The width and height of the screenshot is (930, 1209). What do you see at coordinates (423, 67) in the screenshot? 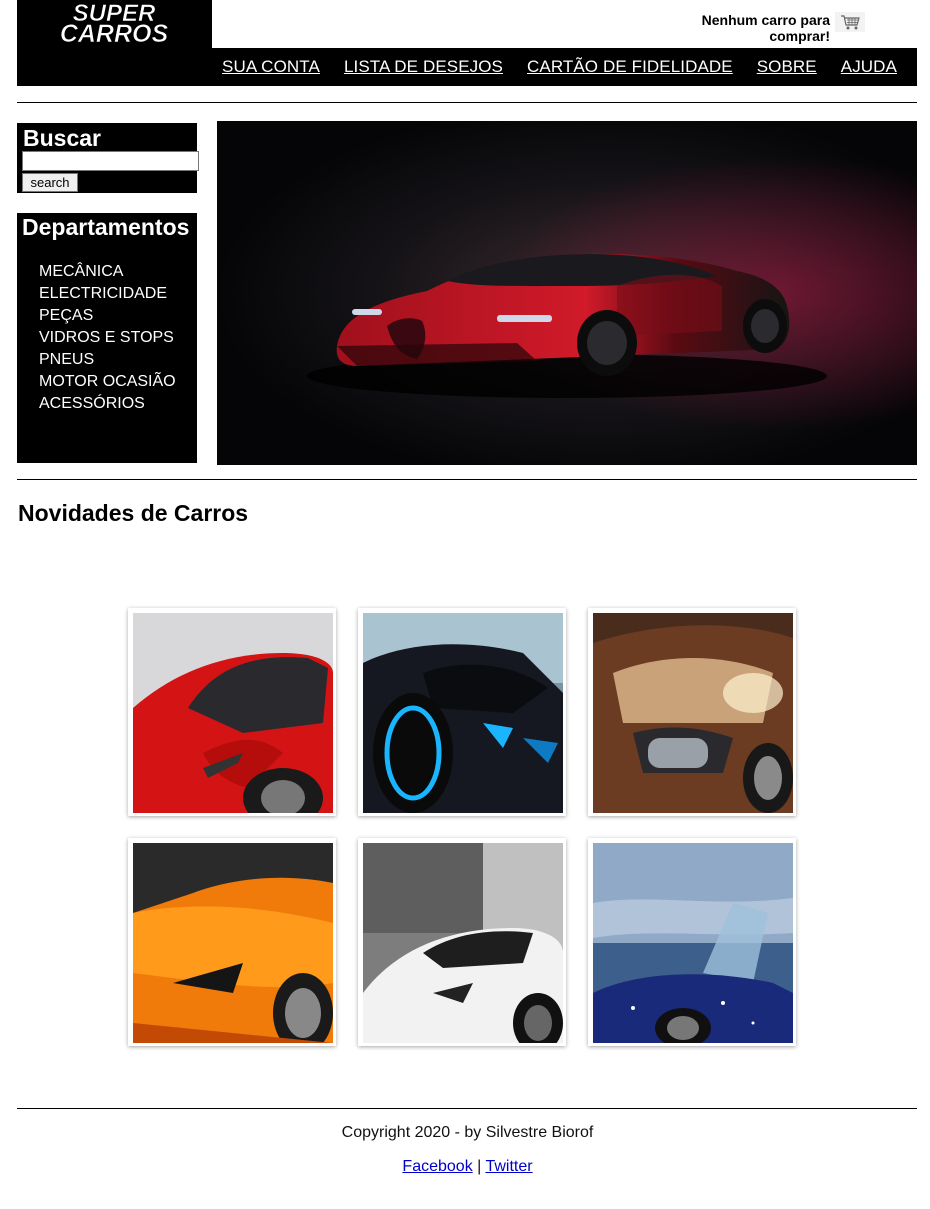
I see `nav-link-lista-de-desejos: LISTA DE DESEJOS` at bounding box center [423, 67].